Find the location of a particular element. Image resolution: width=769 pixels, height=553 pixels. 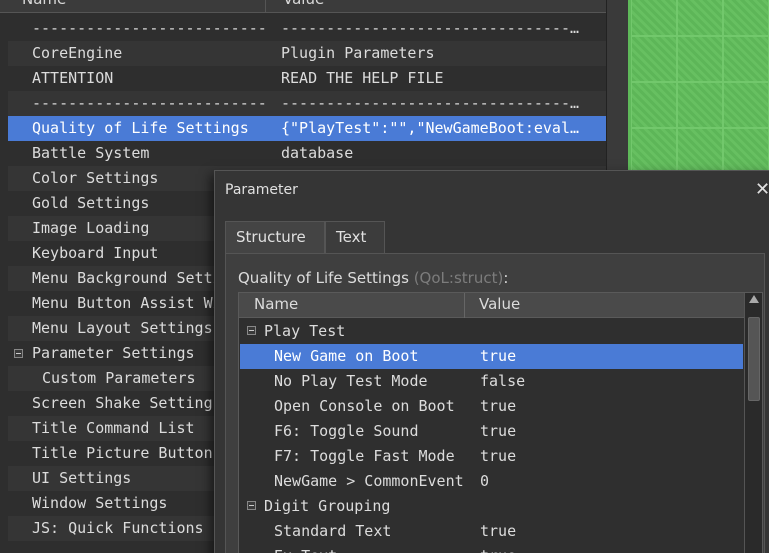

tree-header: Name Value is located at coordinates (491, 305).